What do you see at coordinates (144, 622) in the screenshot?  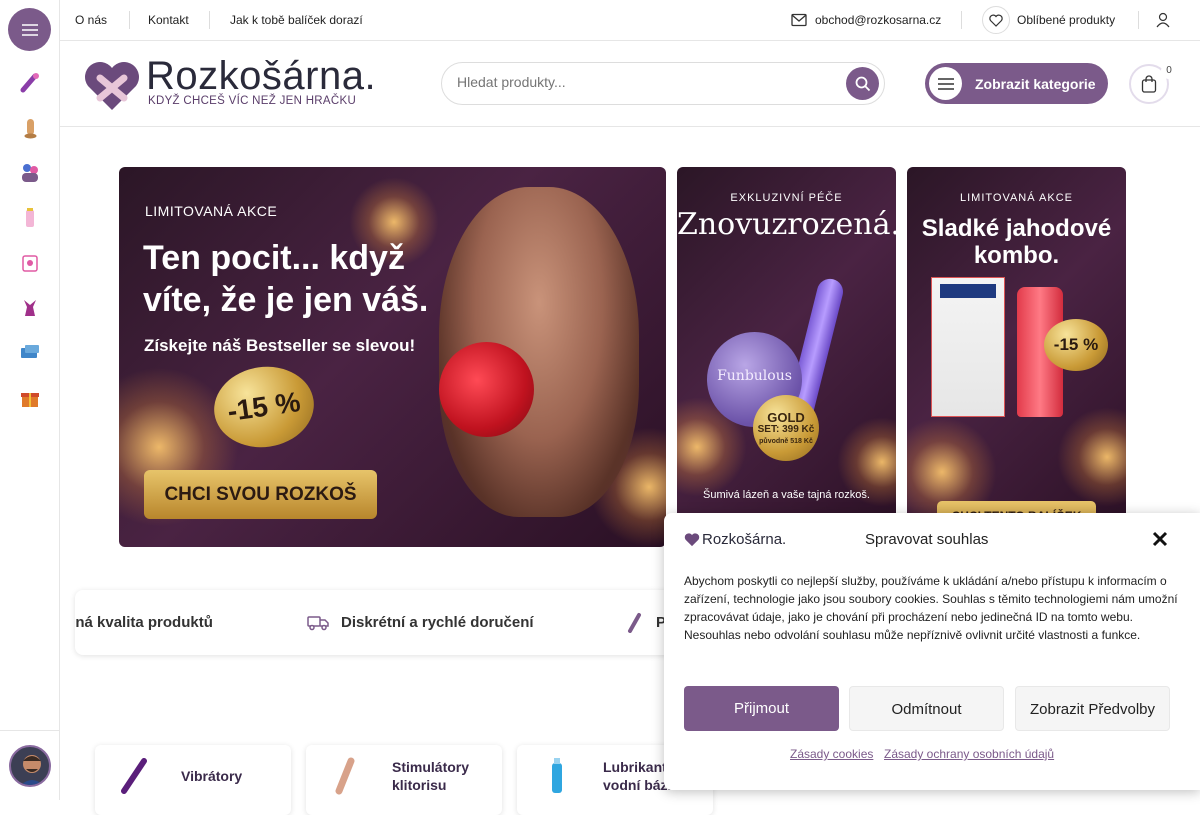 I see `usp-quality: ená kvalita produktů` at bounding box center [144, 622].